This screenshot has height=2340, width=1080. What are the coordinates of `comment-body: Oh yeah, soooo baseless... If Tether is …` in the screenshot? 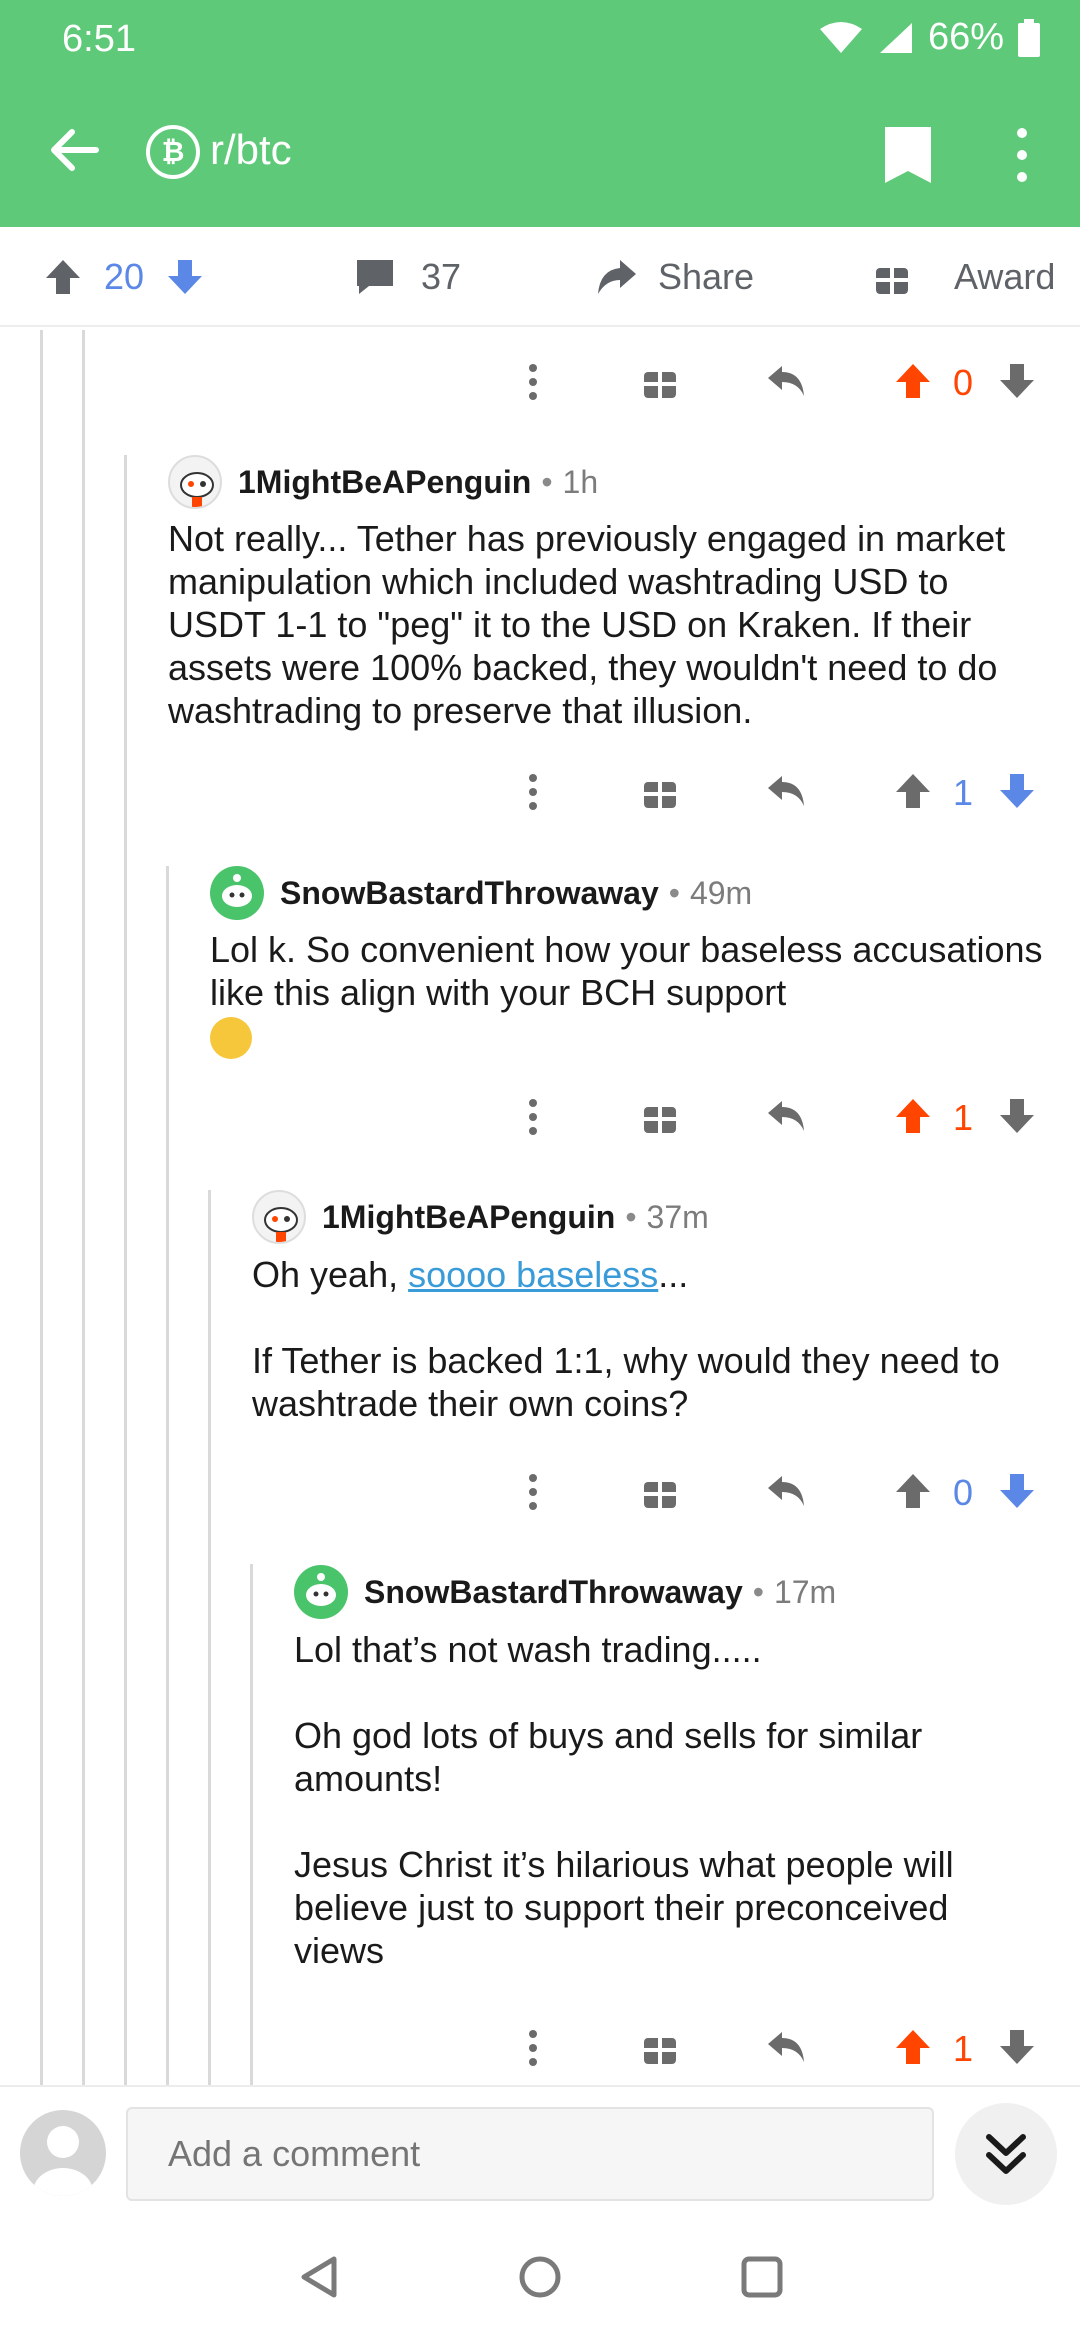 It's located at (652, 1339).